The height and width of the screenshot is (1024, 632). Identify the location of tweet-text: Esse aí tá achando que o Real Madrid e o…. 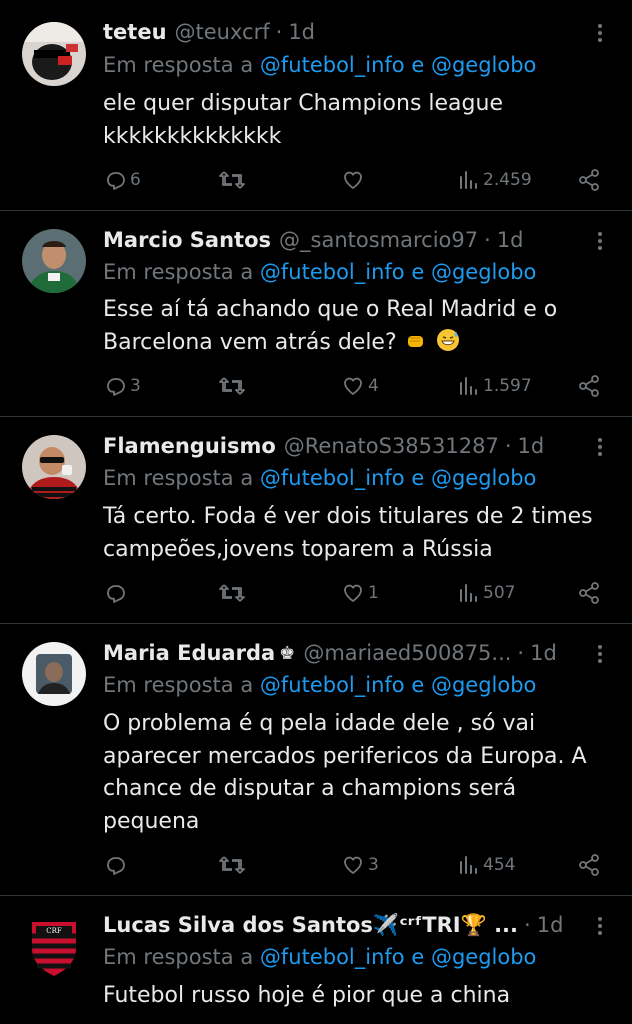
(356, 328).